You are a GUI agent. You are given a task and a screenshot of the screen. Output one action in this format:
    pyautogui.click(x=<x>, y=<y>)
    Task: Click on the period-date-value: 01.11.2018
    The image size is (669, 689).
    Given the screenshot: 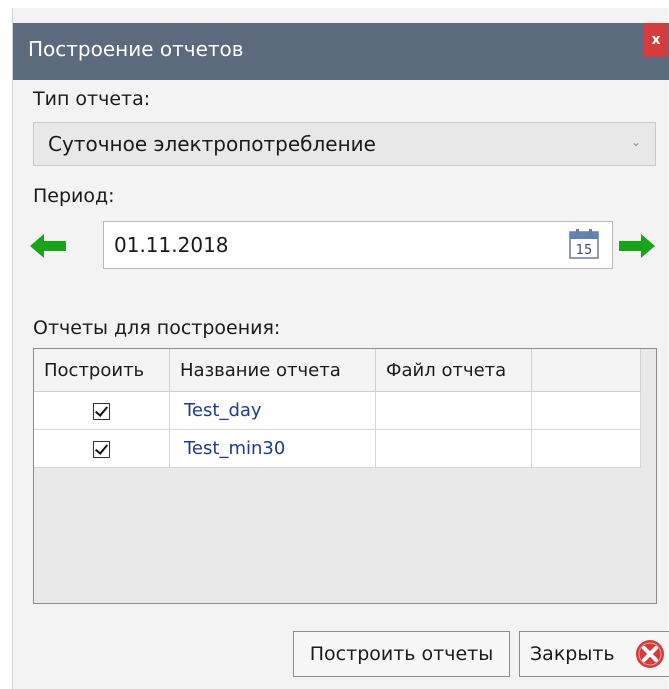 What is the action you would take?
    pyautogui.click(x=171, y=245)
    